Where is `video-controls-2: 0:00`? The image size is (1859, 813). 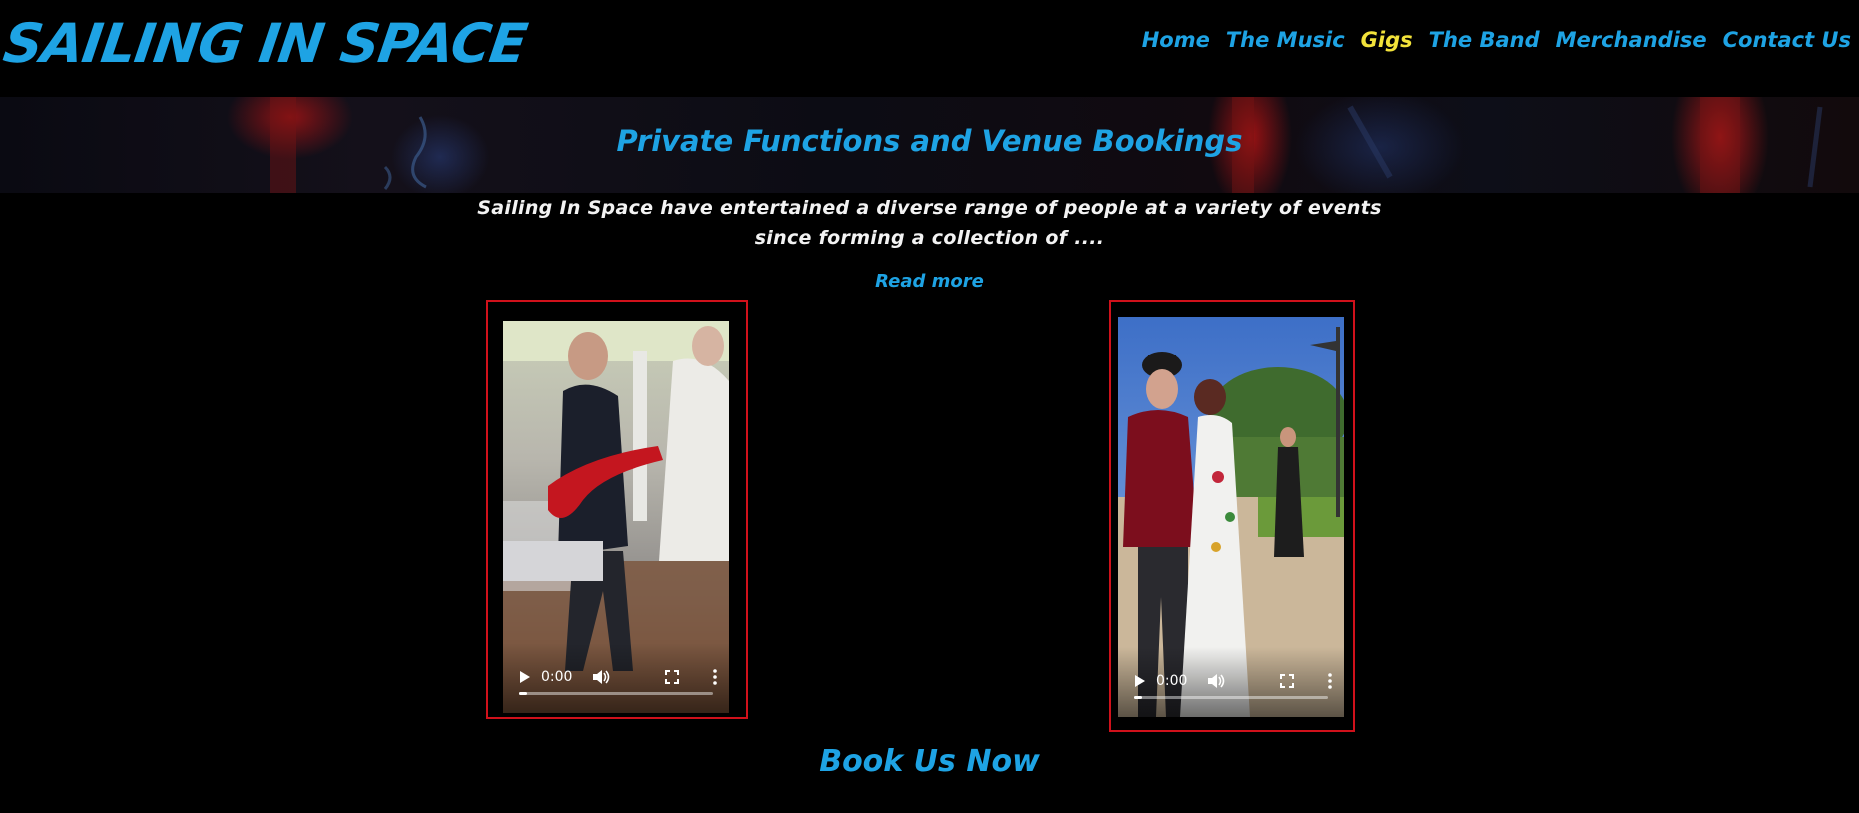
video-controls-2: 0:00 is located at coordinates (1231, 682).